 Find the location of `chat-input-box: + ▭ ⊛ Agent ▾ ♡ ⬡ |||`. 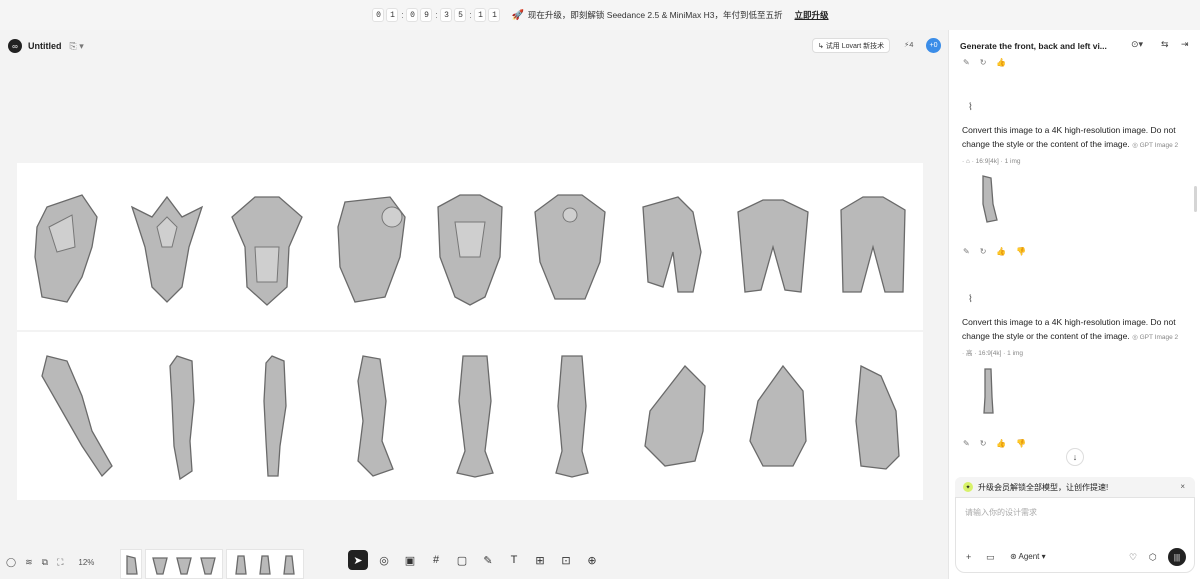

chat-input-box: + ▭ ⊛ Agent ▾ ♡ ⬡ ||| is located at coordinates (1075, 535).